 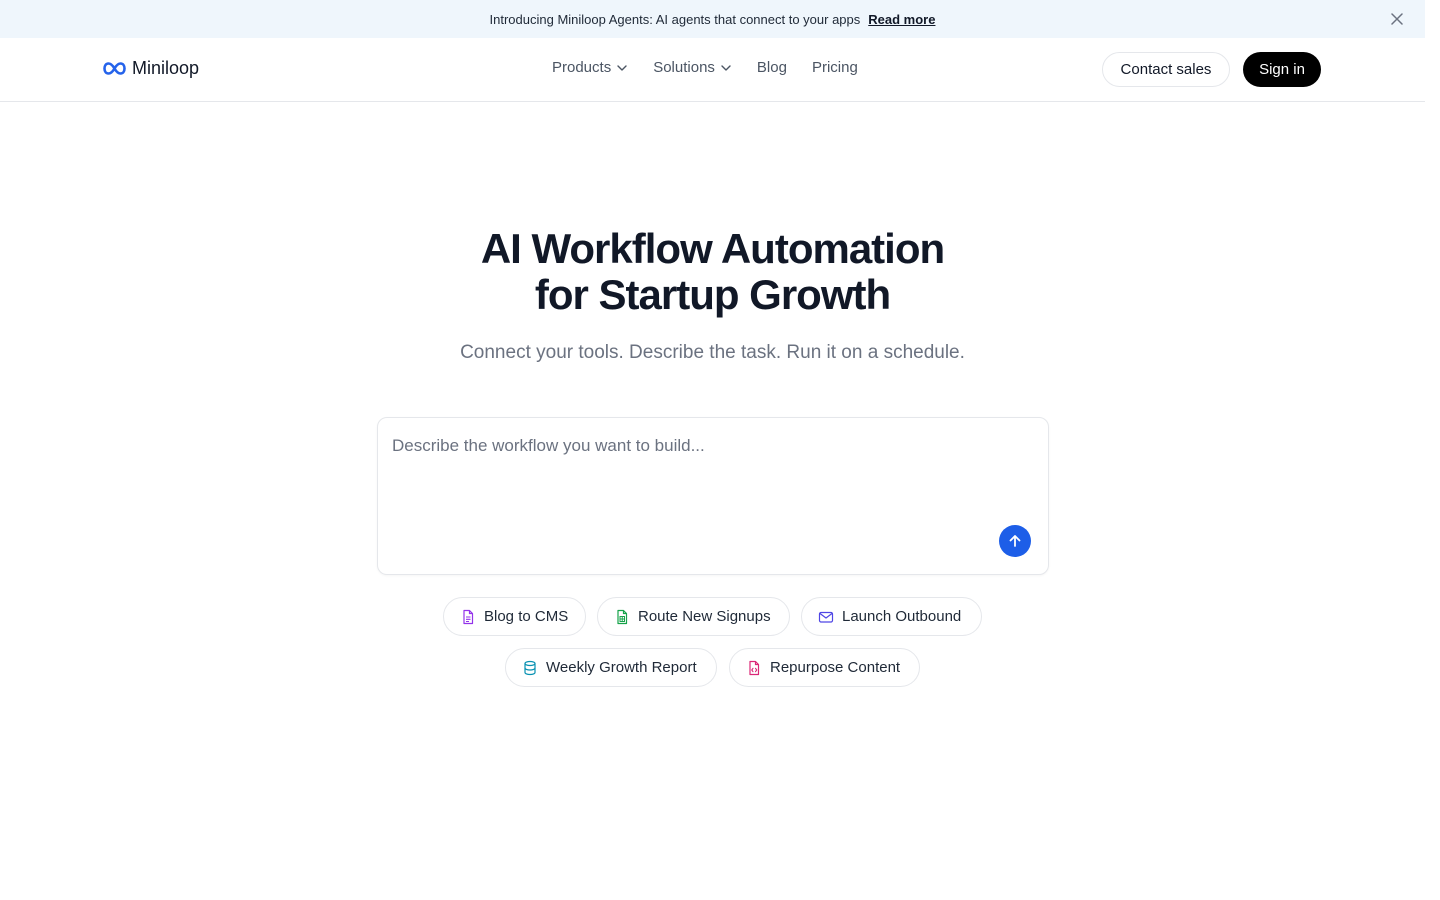 I want to click on nav-item-label: Solutions, so click(x=684, y=67).